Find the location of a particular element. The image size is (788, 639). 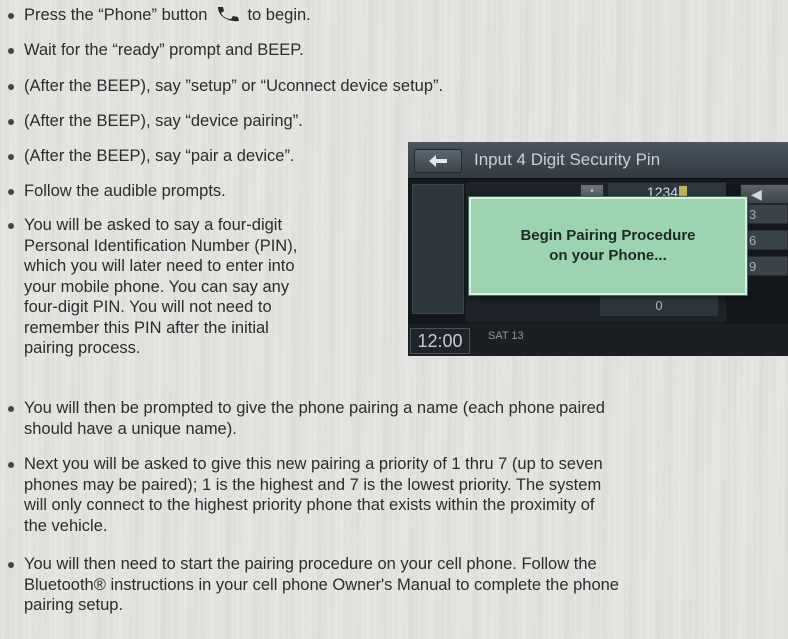

bullet-line: Personal Identification Number (PIN), is located at coordinates (161, 245).